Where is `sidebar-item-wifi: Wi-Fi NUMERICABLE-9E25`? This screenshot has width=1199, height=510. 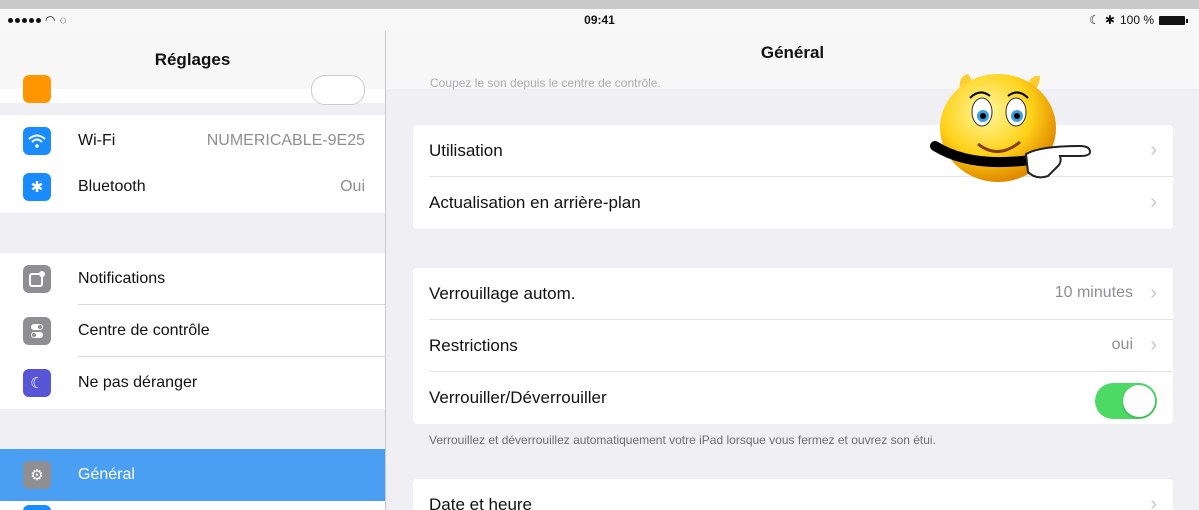
sidebar-item-wifi: Wi-Fi NUMERICABLE-9E25 is located at coordinates (192, 141).